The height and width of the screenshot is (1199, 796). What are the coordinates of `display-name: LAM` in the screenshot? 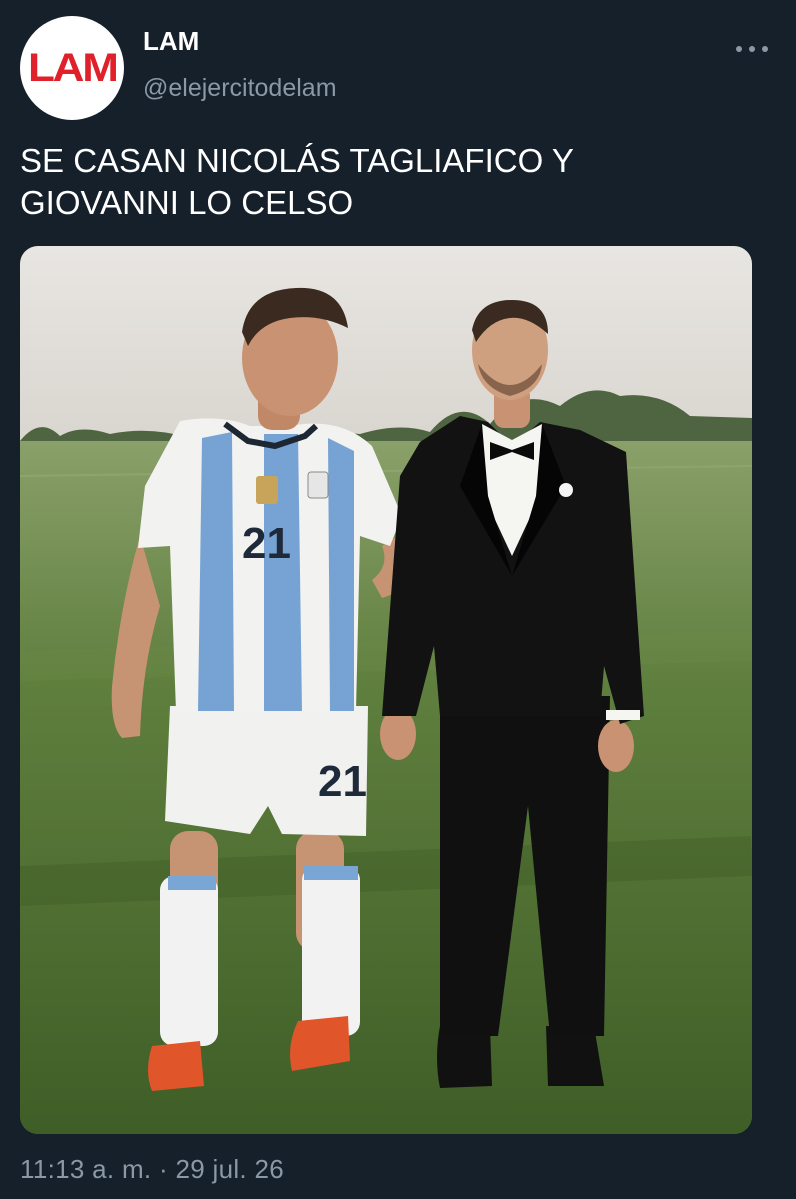 It's located at (171, 41).